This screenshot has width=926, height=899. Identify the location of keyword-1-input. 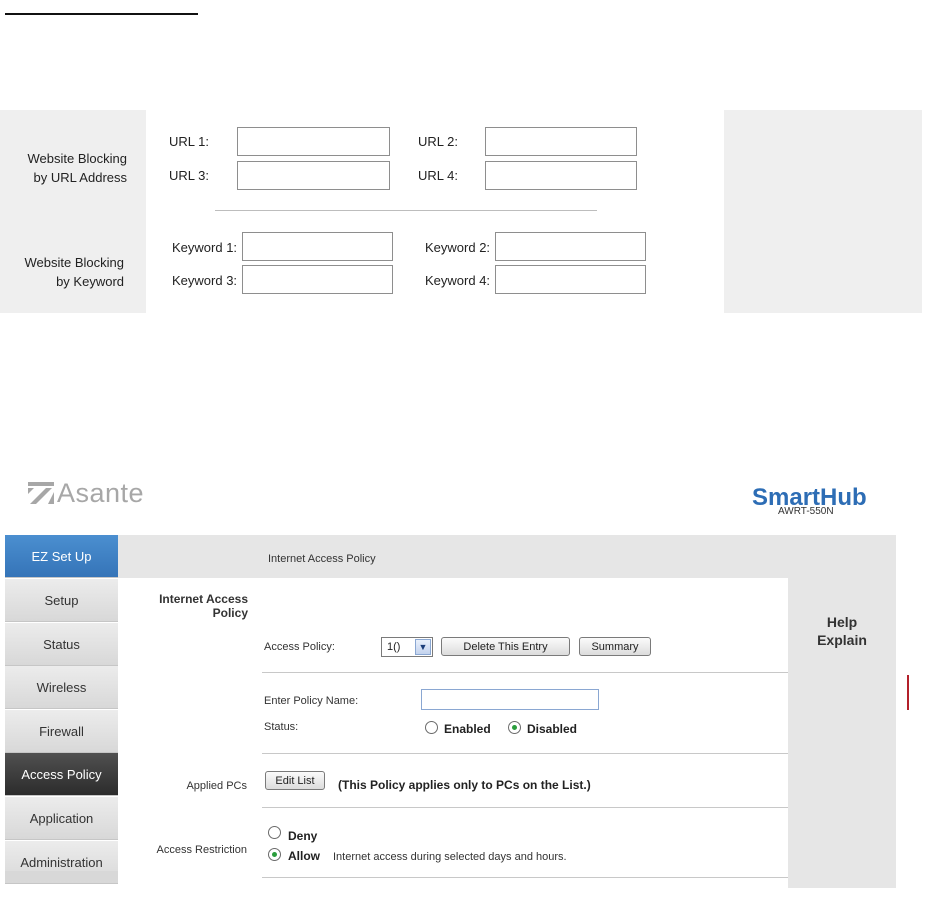
(317, 246).